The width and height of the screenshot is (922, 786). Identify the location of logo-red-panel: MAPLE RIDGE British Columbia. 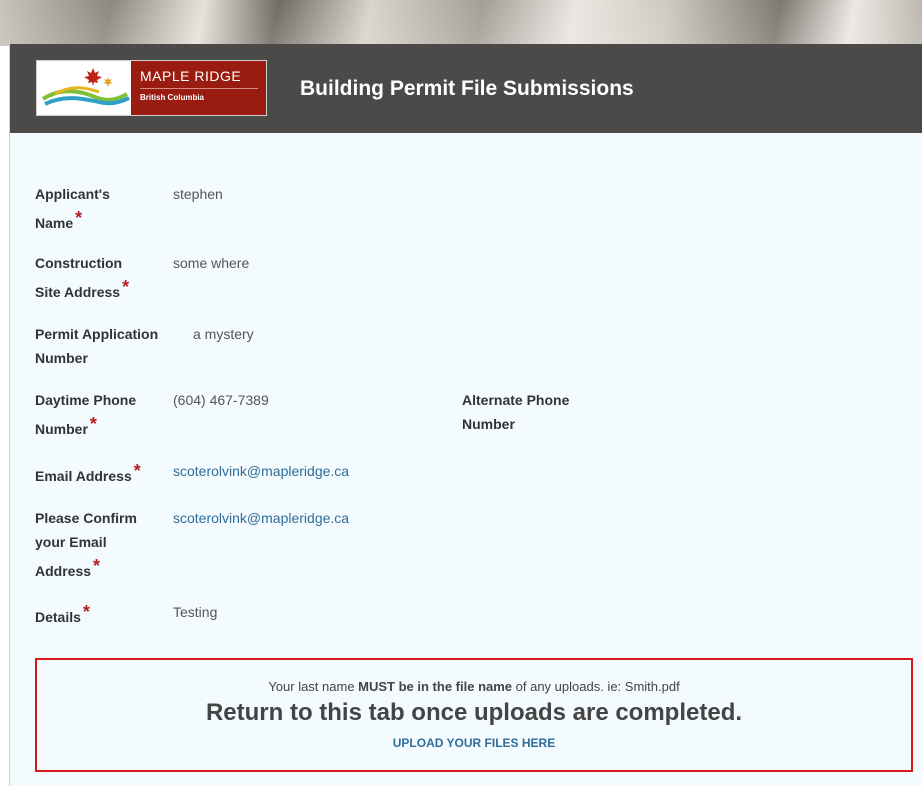
(198, 88).